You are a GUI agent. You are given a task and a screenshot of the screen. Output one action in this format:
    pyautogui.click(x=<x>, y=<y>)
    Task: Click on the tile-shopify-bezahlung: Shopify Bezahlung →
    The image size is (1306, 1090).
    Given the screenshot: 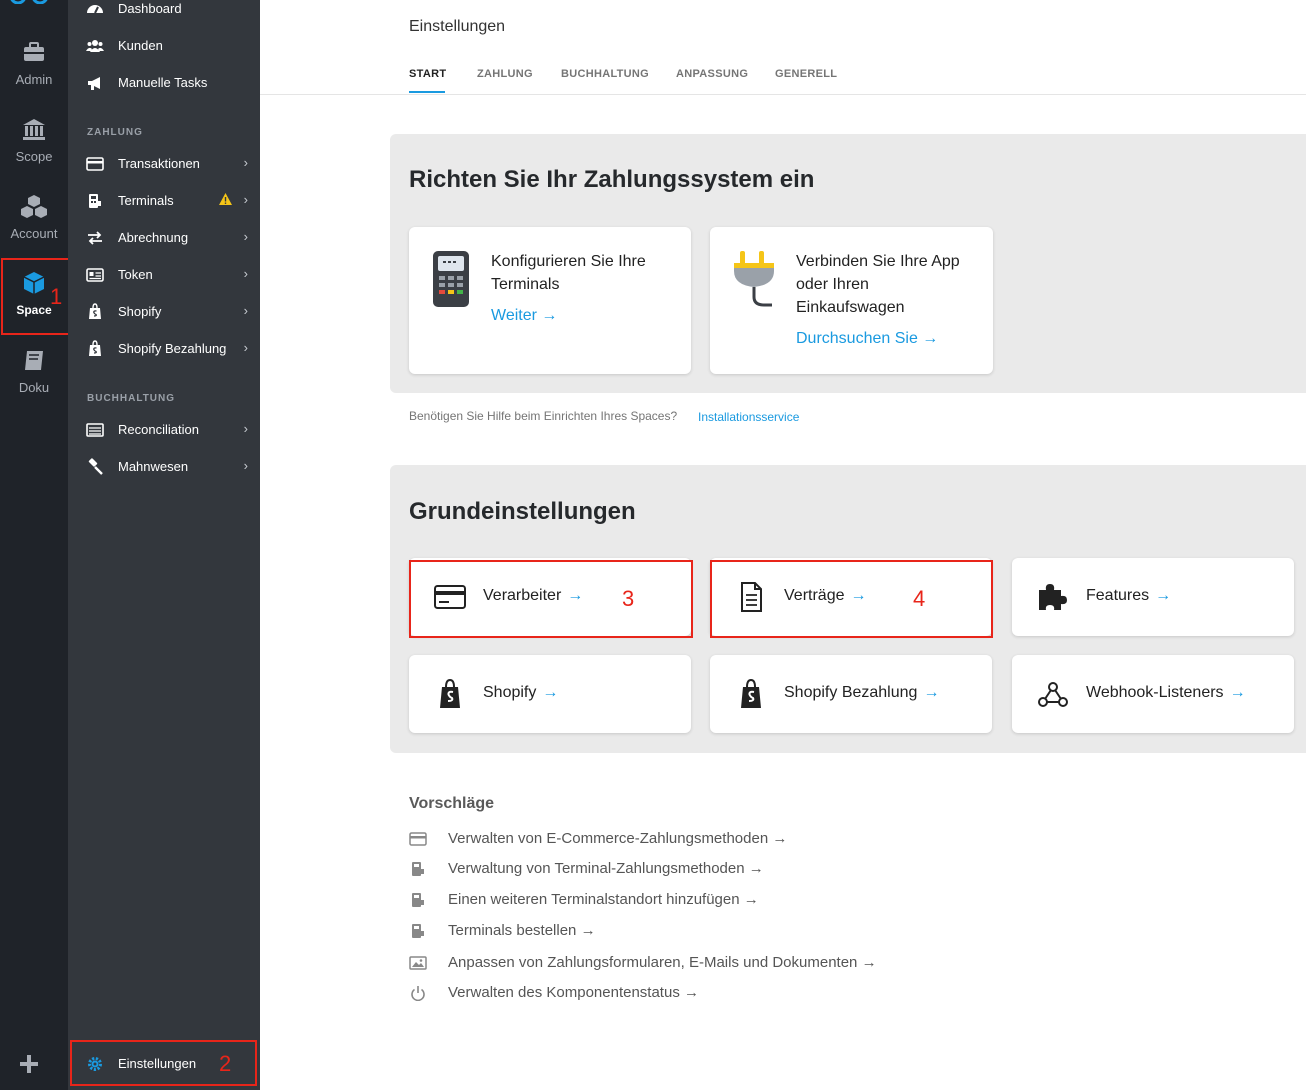 What is the action you would take?
    pyautogui.click(x=851, y=694)
    